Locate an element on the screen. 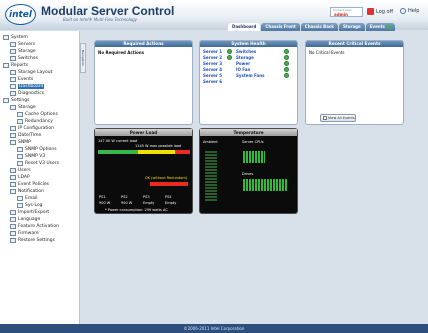  help-icon is located at coordinates (403, 11).